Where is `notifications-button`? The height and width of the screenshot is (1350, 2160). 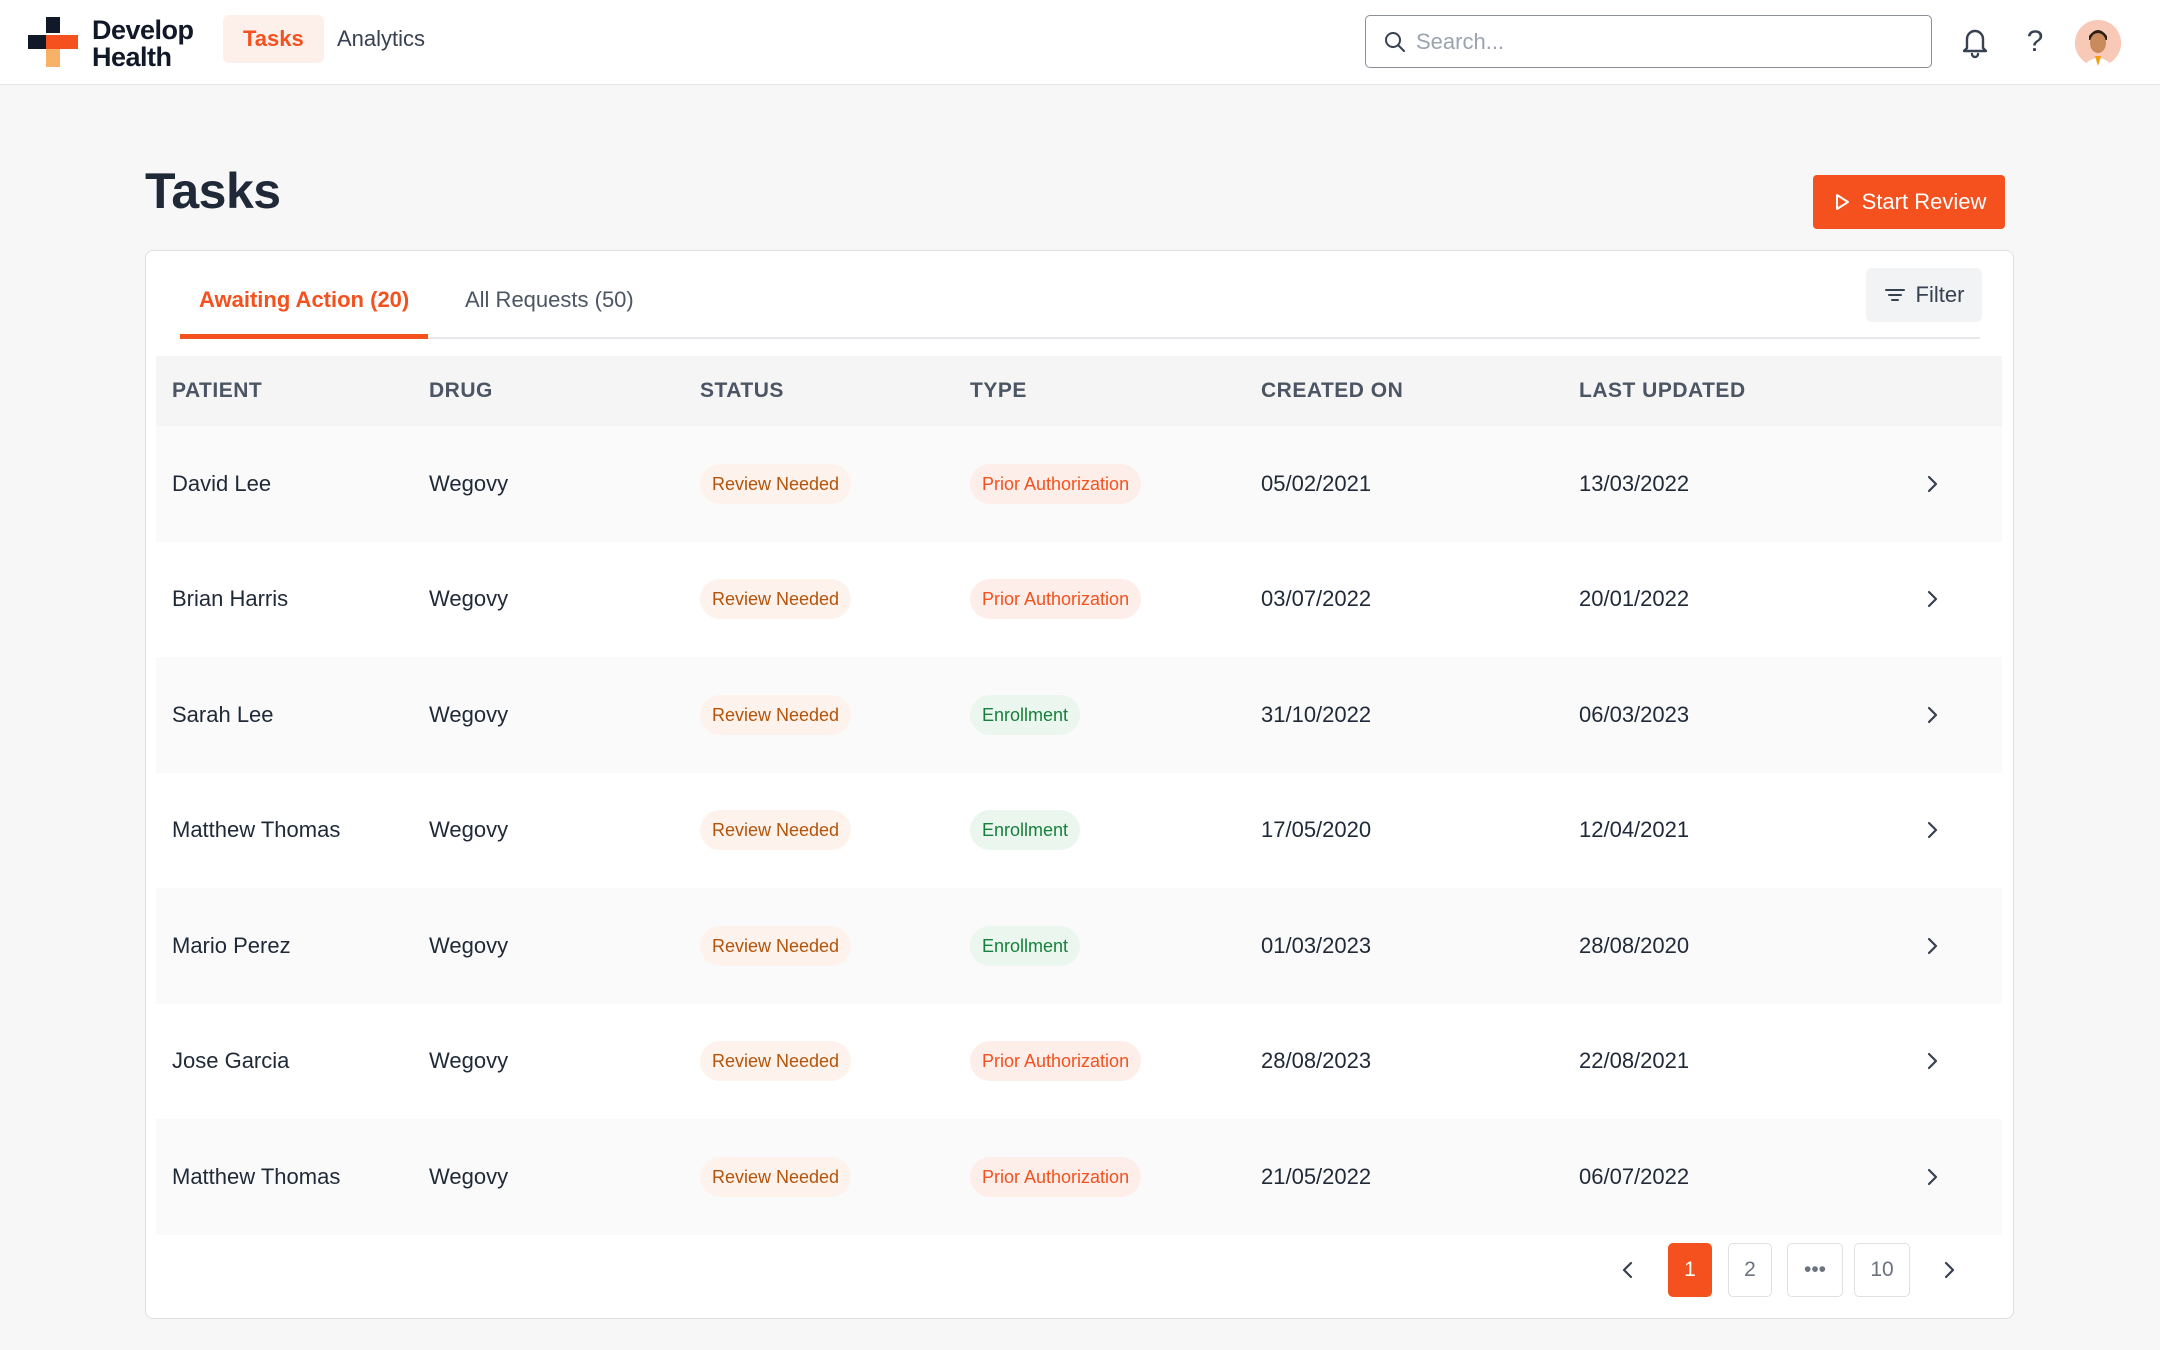
notifications-button is located at coordinates (1975, 42).